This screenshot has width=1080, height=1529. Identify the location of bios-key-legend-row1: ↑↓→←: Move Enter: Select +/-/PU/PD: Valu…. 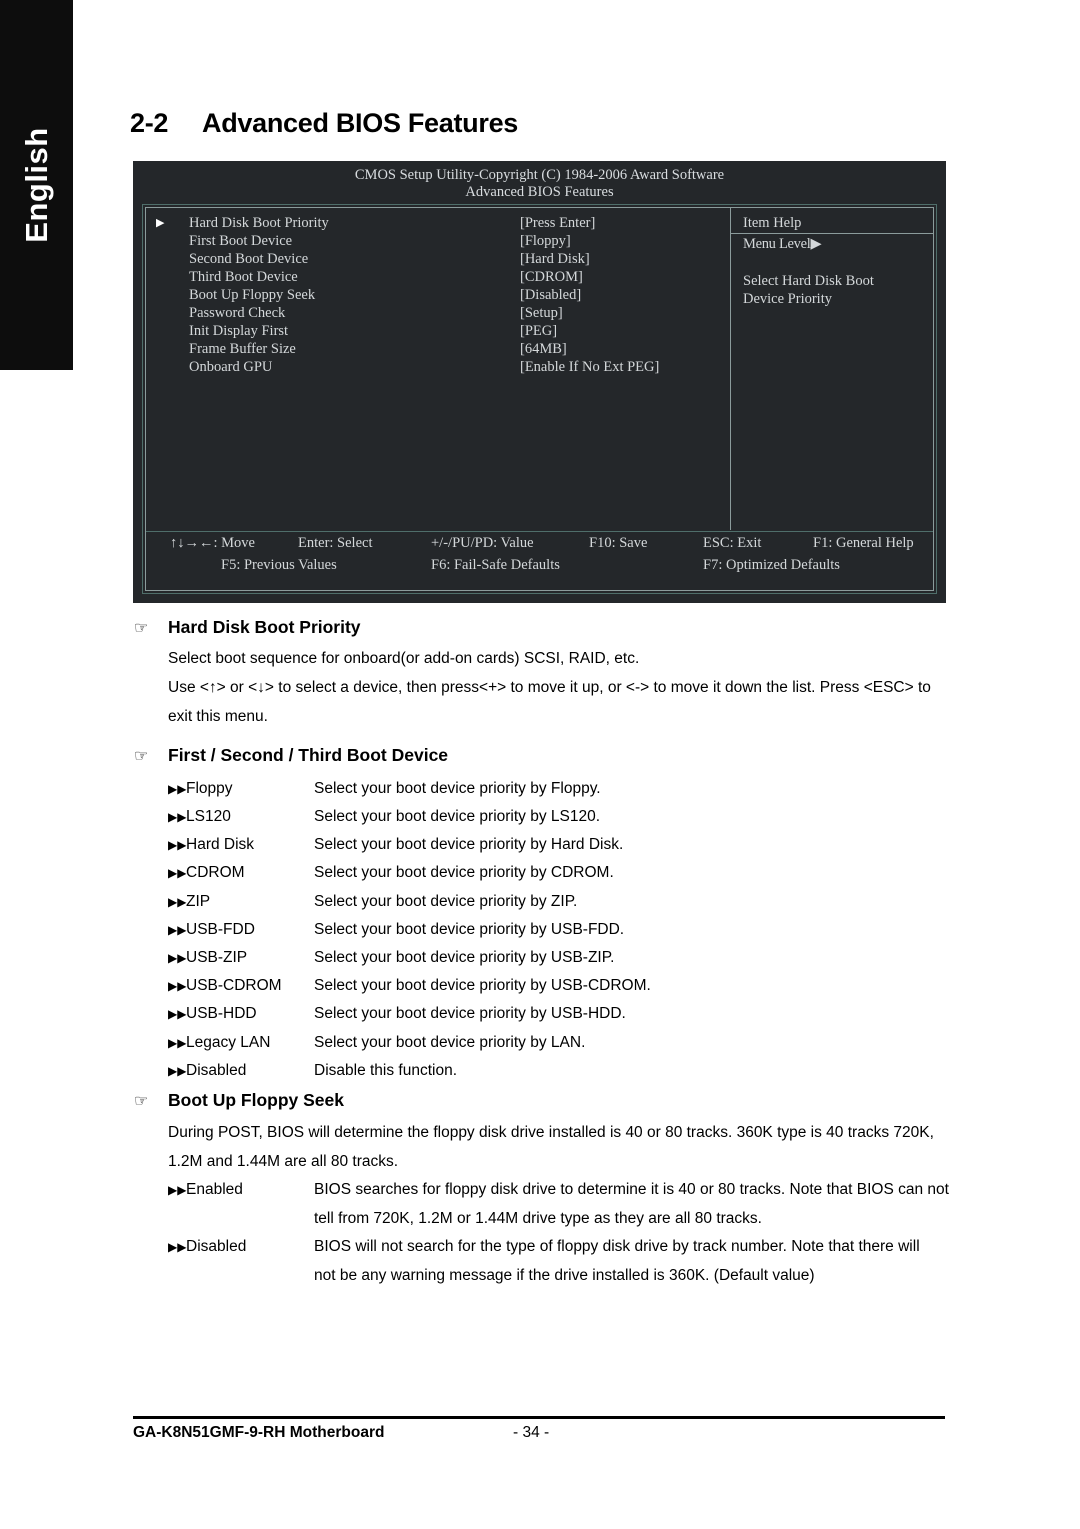
(539, 543).